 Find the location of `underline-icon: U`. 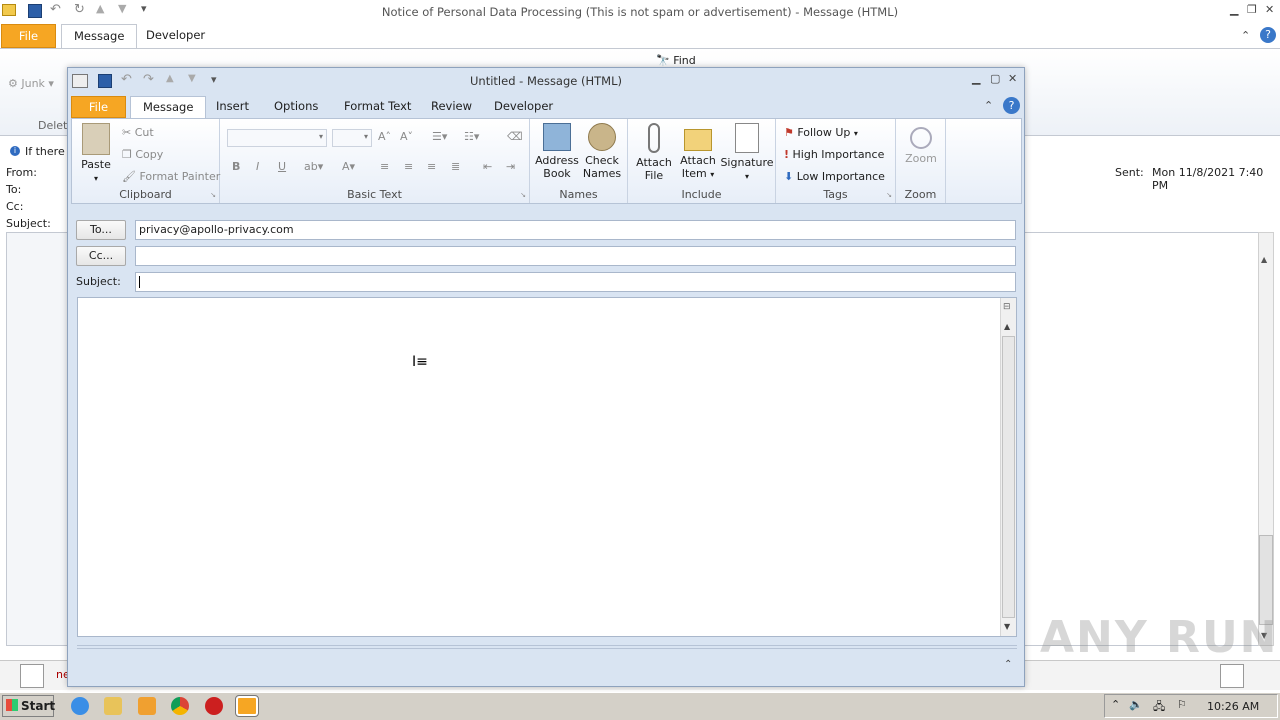

underline-icon: U is located at coordinates (282, 166).